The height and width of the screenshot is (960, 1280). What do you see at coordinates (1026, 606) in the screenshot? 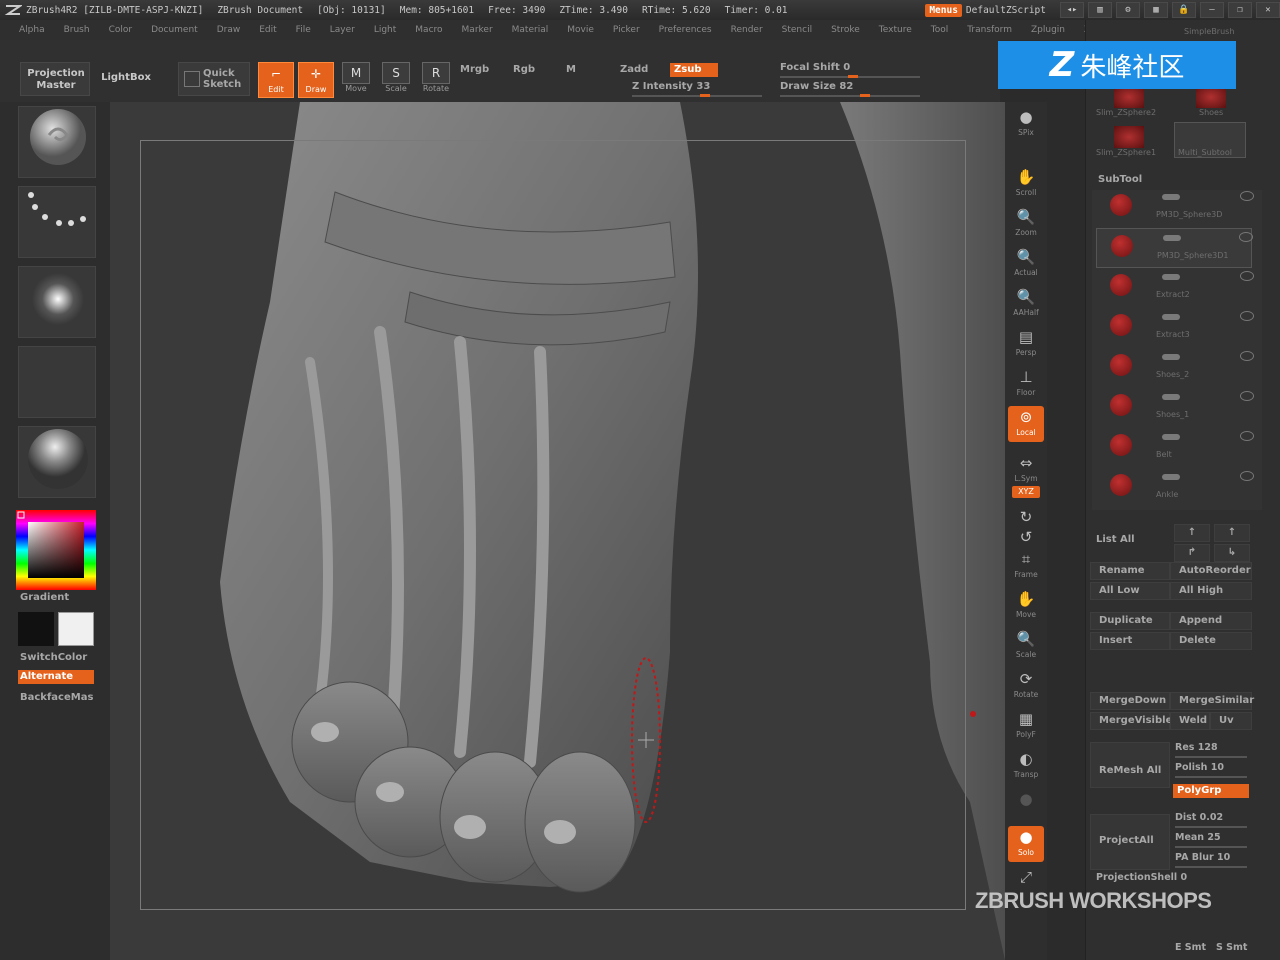
I see `move-view-button: ✋ Move` at bounding box center [1026, 606].